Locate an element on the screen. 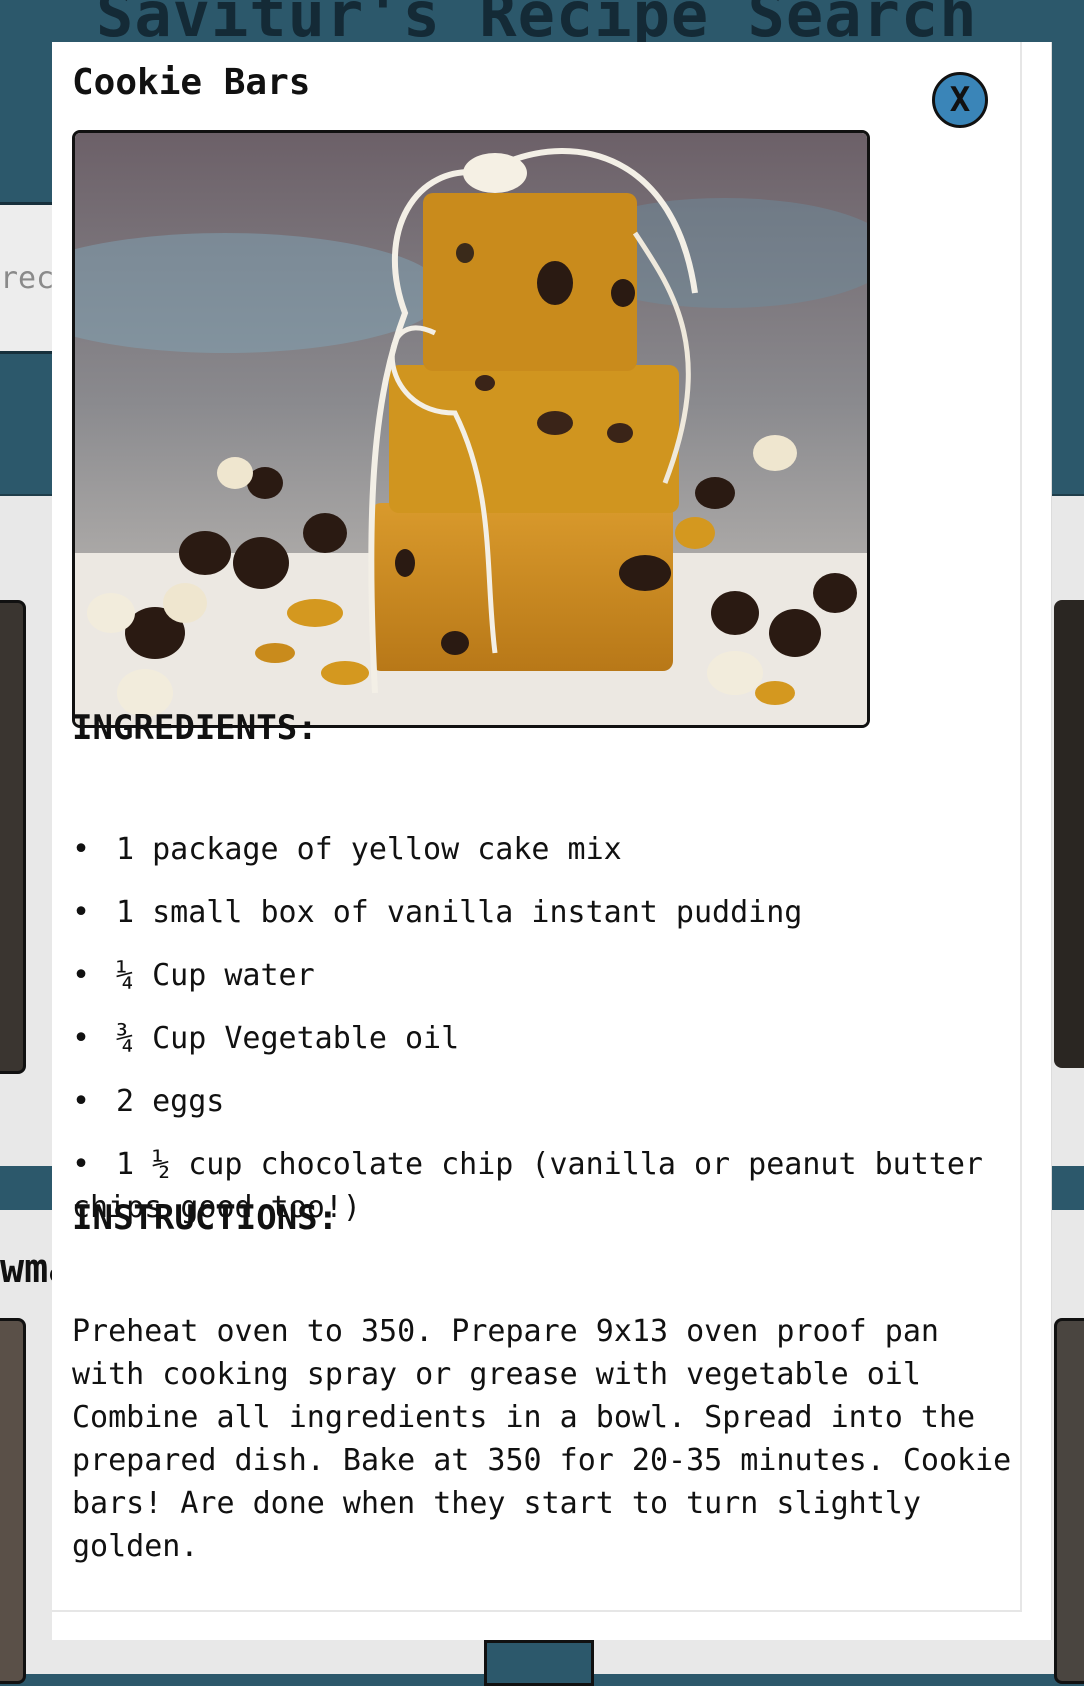  ingredient-item: 1 small box of vanilla instant pudding is located at coordinates (537, 912).